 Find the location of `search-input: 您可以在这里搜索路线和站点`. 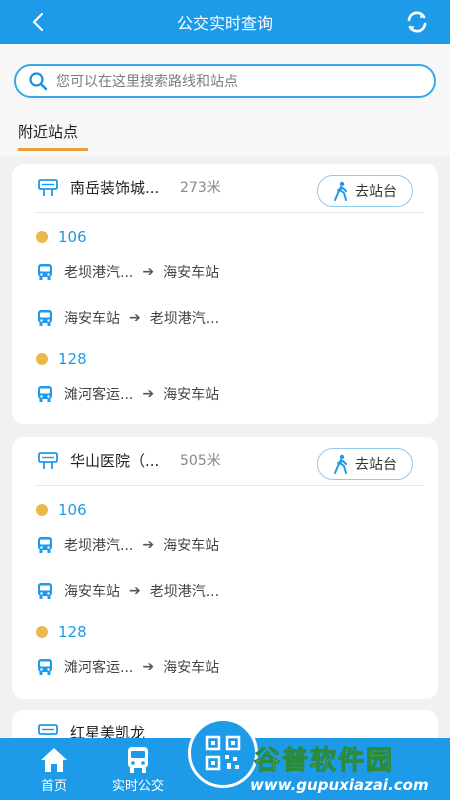

search-input: 您可以在这里搜索路线和站点 is located at coordinates (225, 81).